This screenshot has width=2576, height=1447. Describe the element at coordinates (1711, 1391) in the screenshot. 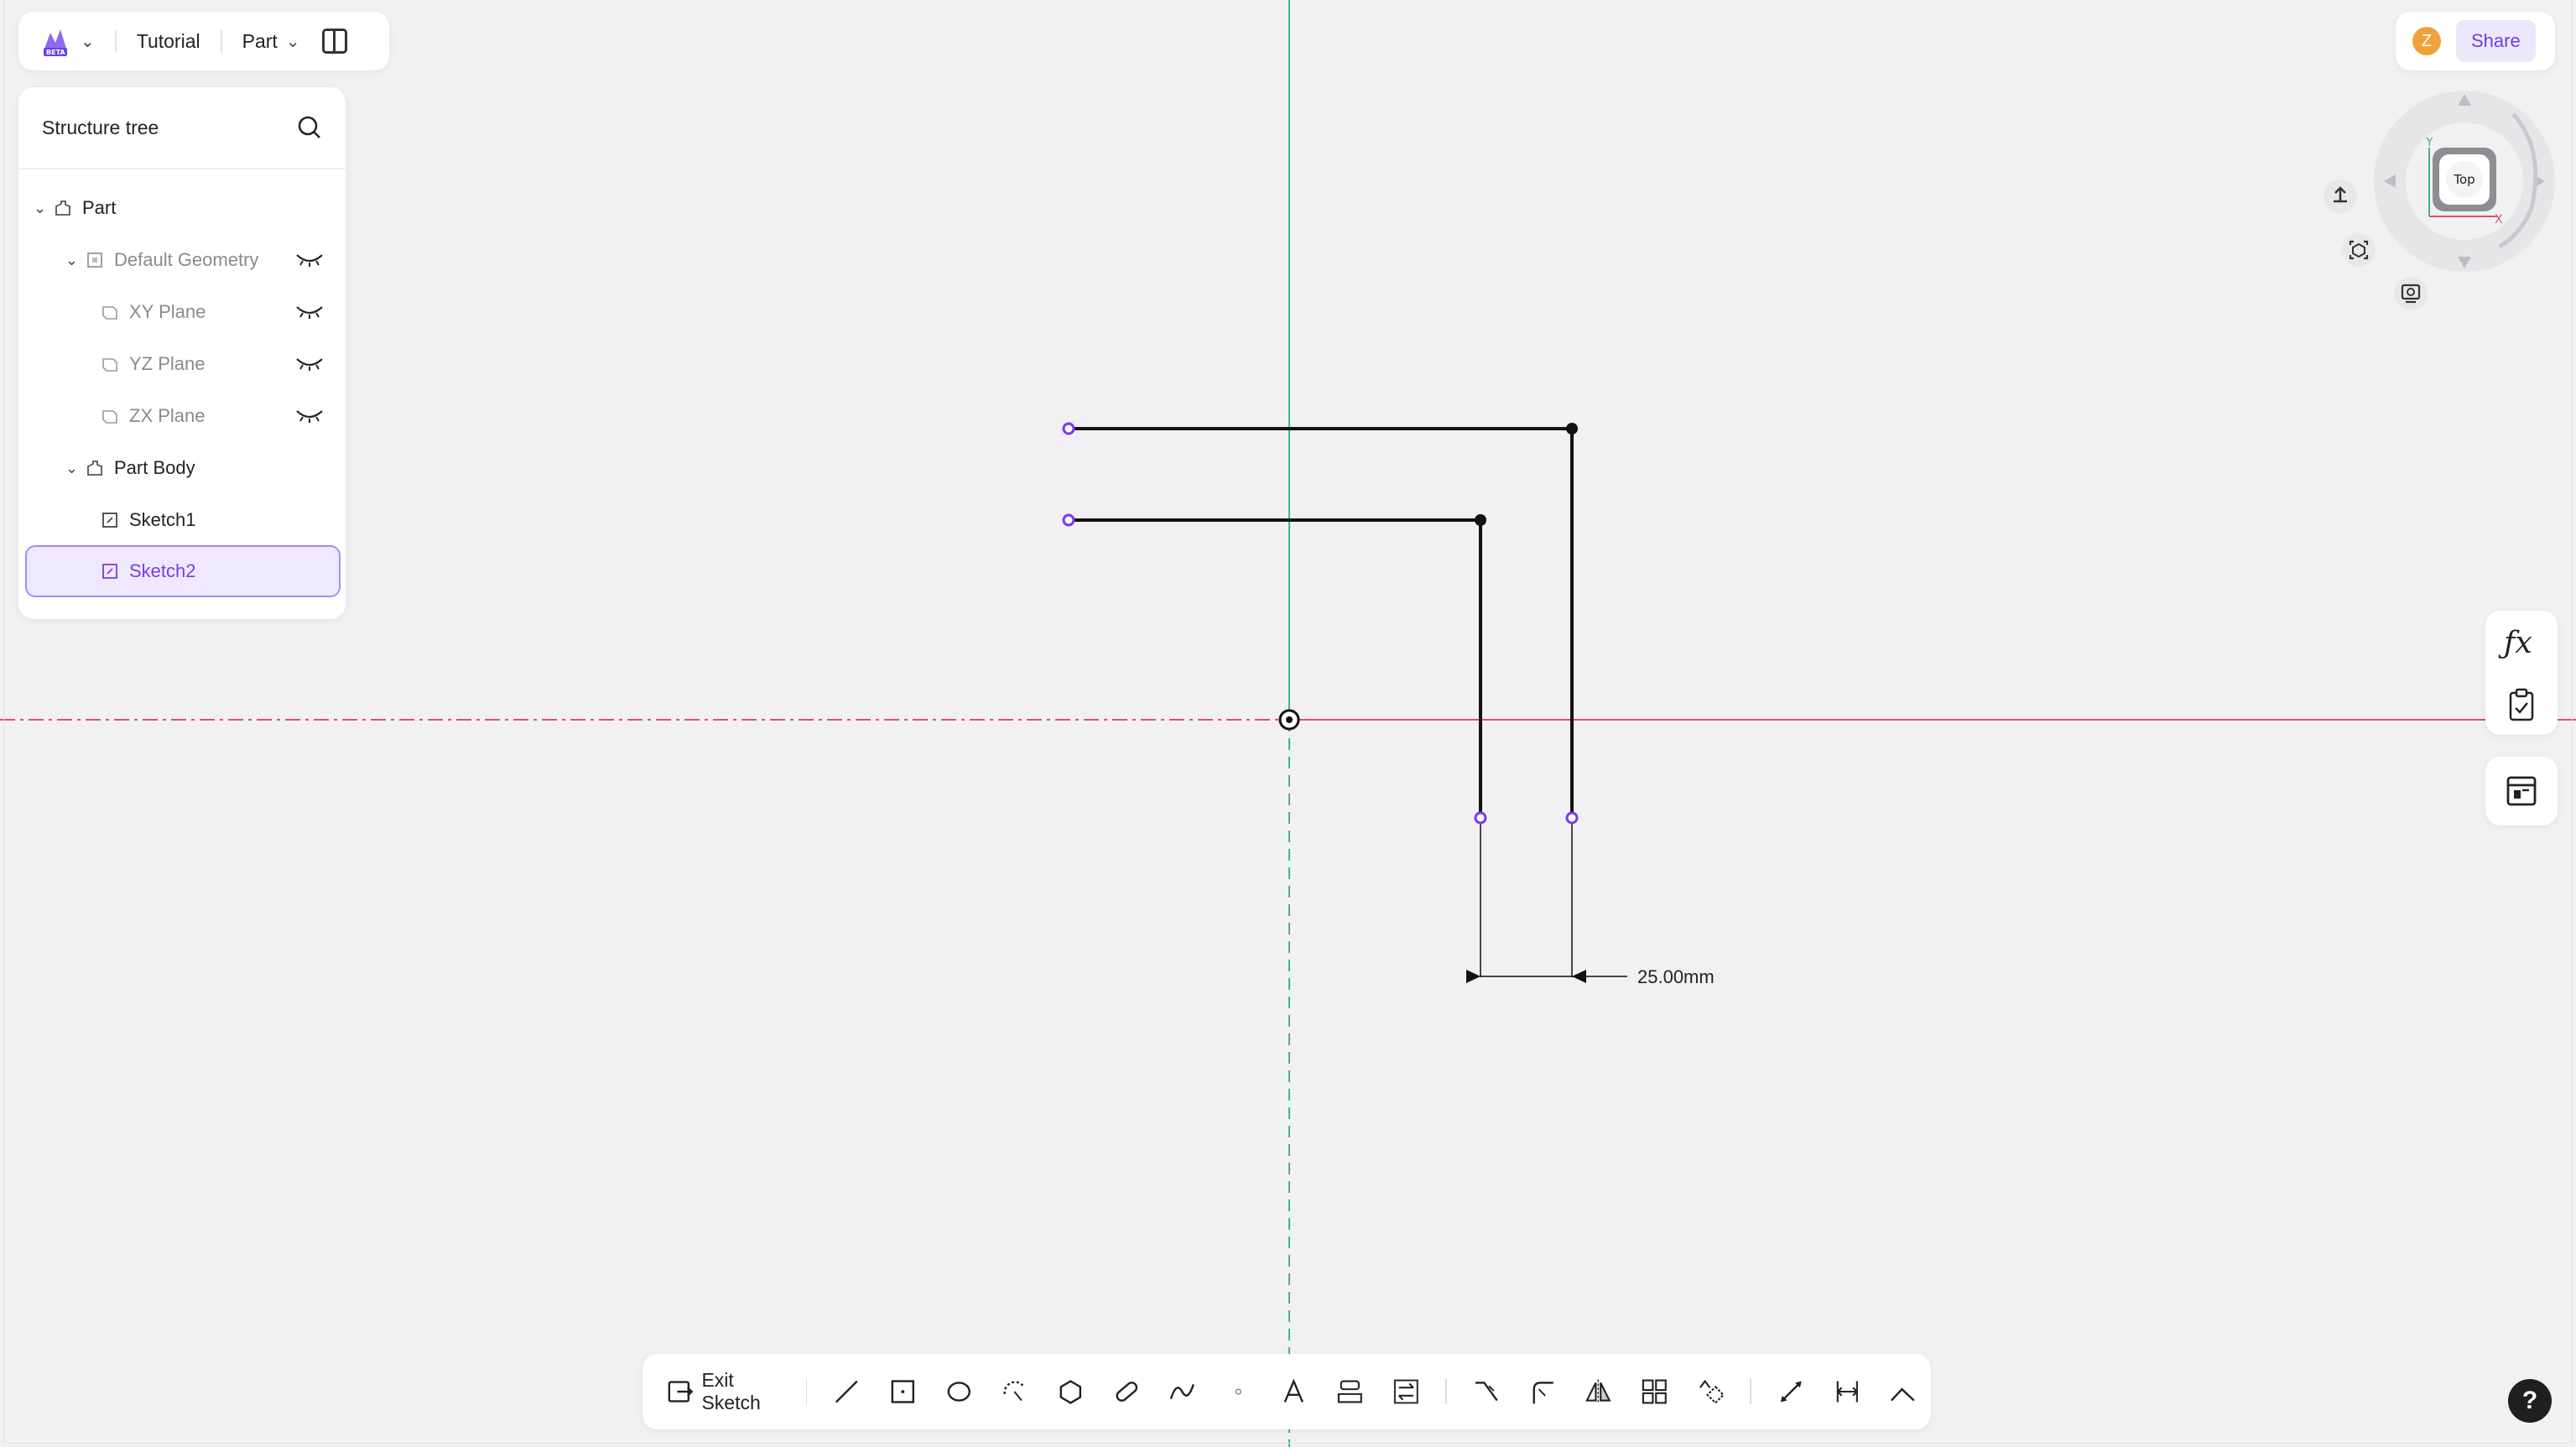

I see `transform-icon` at that location.